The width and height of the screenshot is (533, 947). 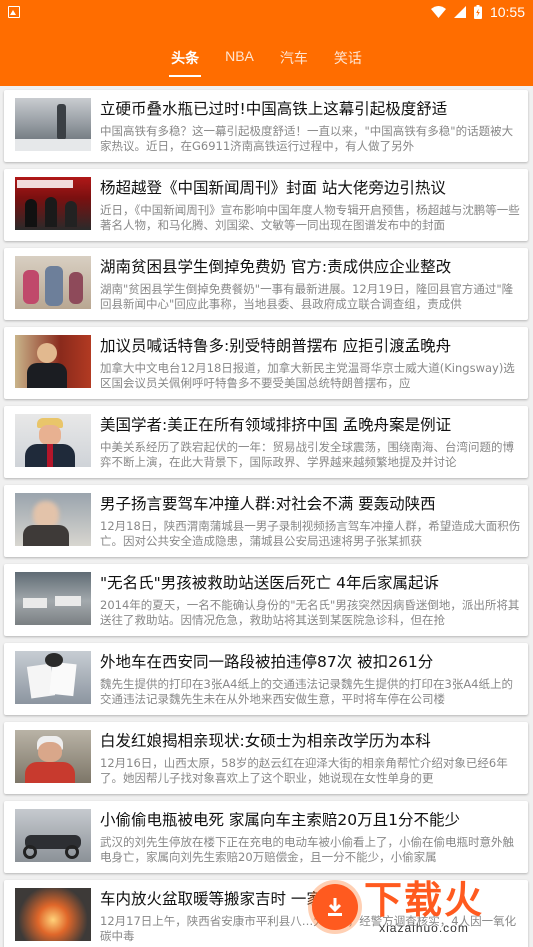 What do you see at coordinates (185, 62) in the screenshot?
I see `tab-headlines: 头条` at bounding box center [185, 62].